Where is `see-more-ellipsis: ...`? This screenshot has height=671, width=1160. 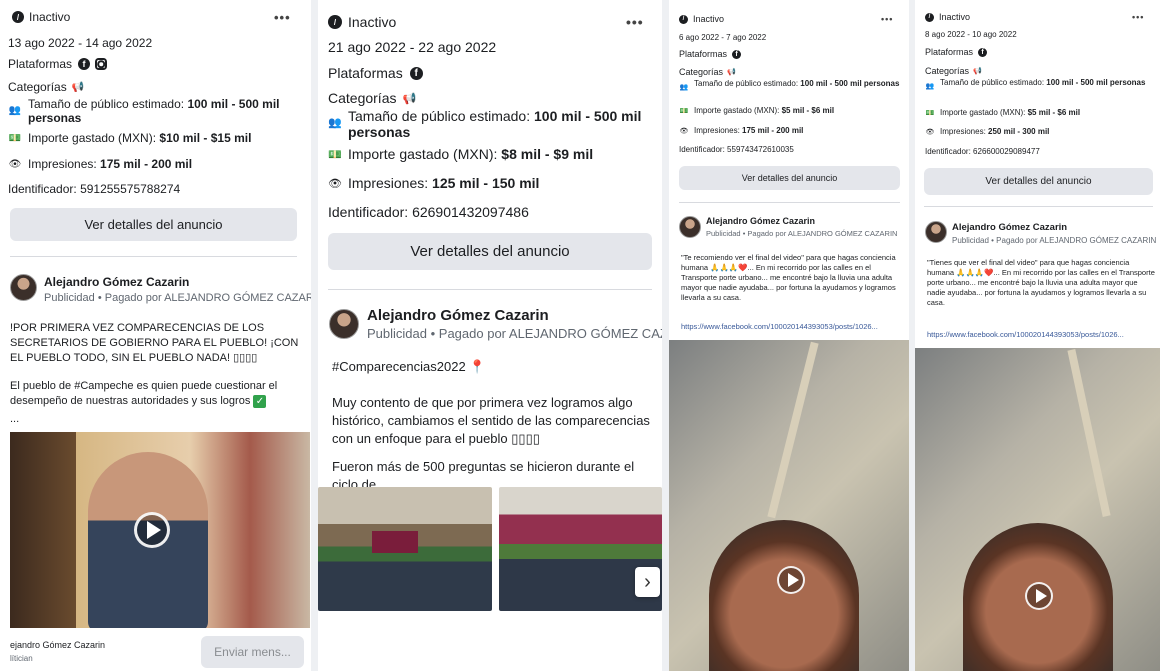
see-more-ellipsis: ... is located at coordinates (14, 419).